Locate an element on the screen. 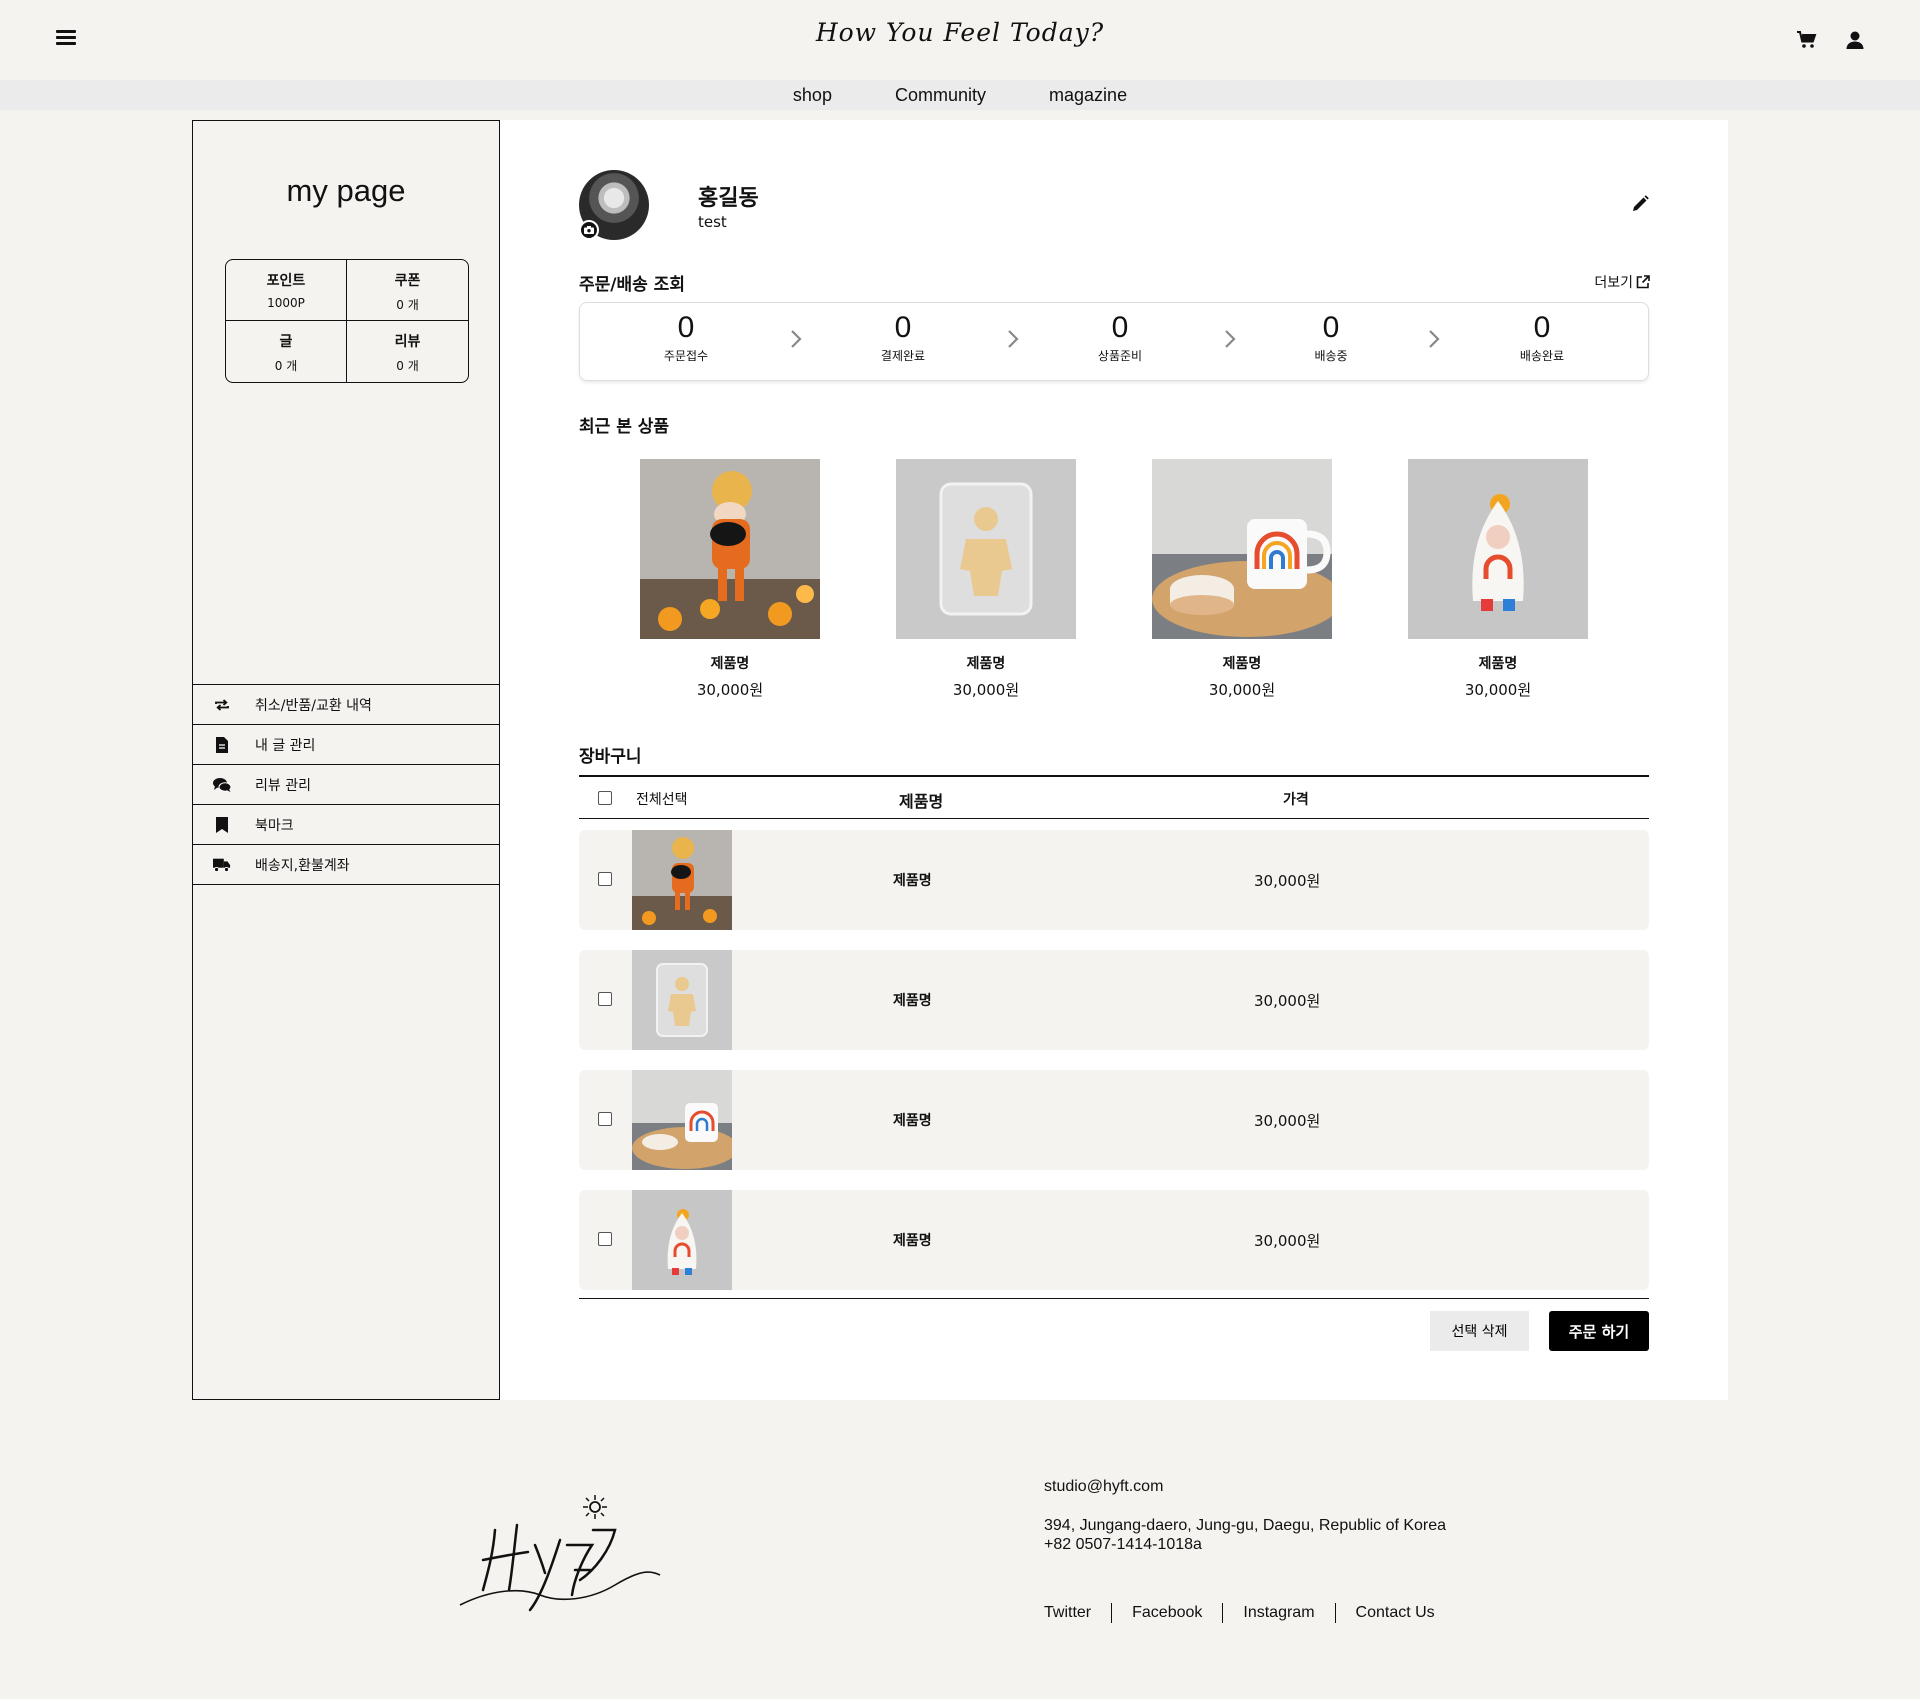  stat-coupons: 쿠폰 0 개 is located at coordinates (407, 290).